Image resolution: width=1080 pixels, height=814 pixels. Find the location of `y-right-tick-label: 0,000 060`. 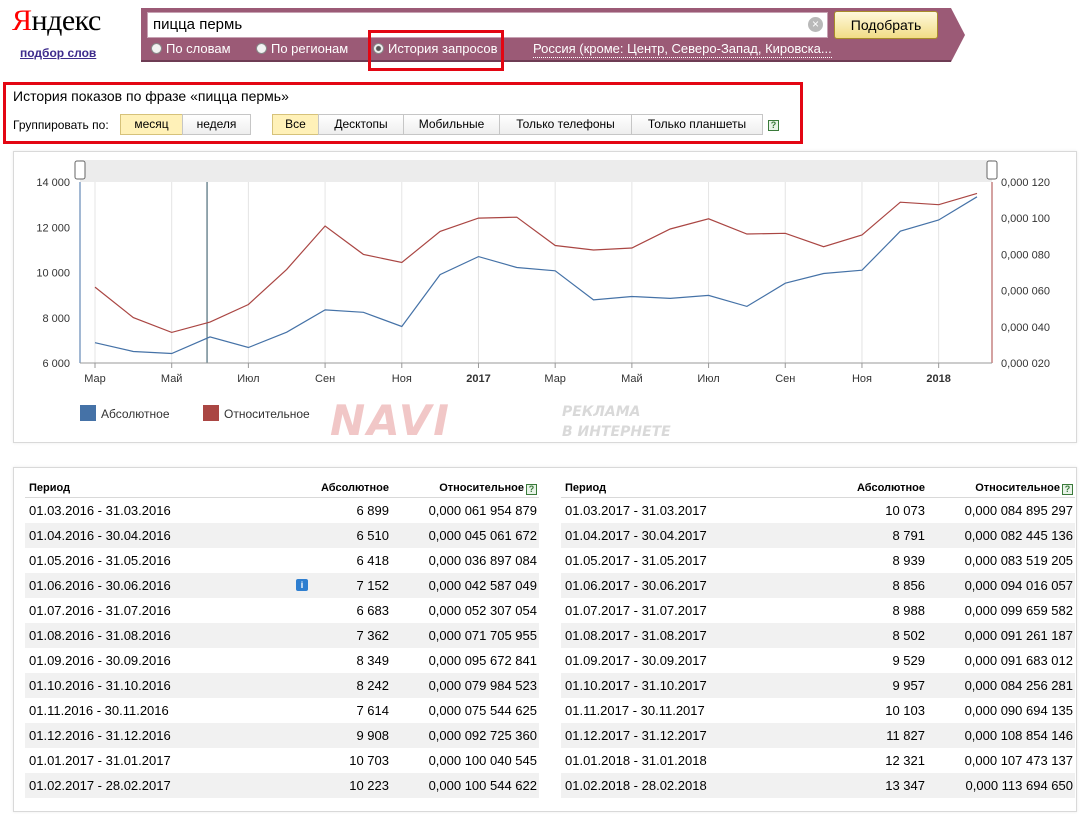

y-right-tick-label: 0,000 060 is located at coordinates (1025, 292).